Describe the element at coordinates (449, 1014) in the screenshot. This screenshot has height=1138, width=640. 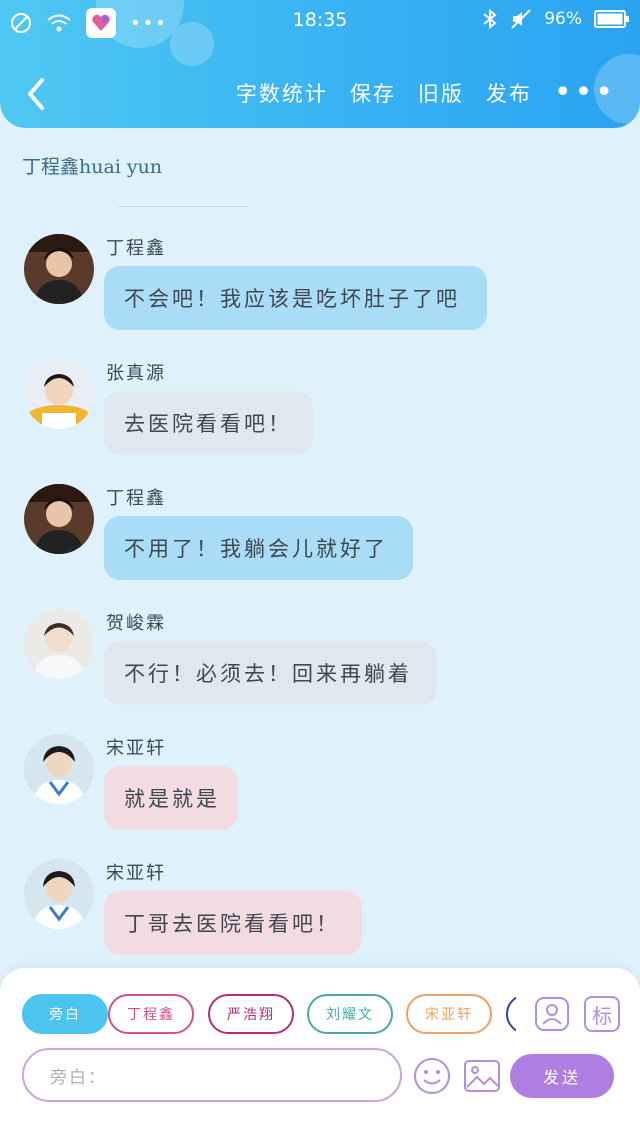
I see `chip-song-yaxuan: 宋亚轩` at that location.